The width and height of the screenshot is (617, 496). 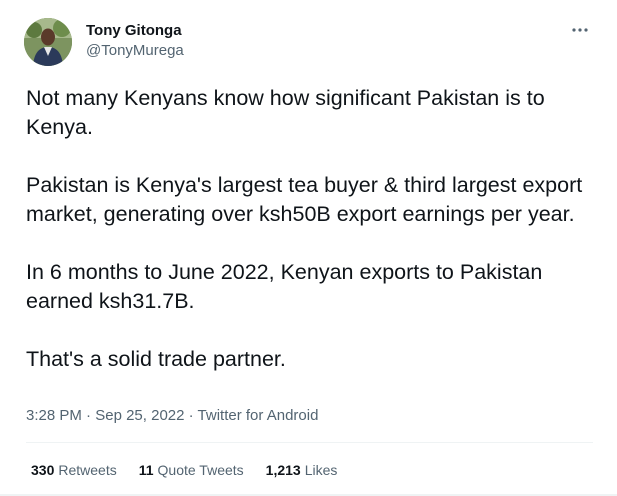 What do you see at coordinates (200, 470) in the screenshot?
I see `quote-tweets-label: Quote Tweets` at bounding box center [200, 470].